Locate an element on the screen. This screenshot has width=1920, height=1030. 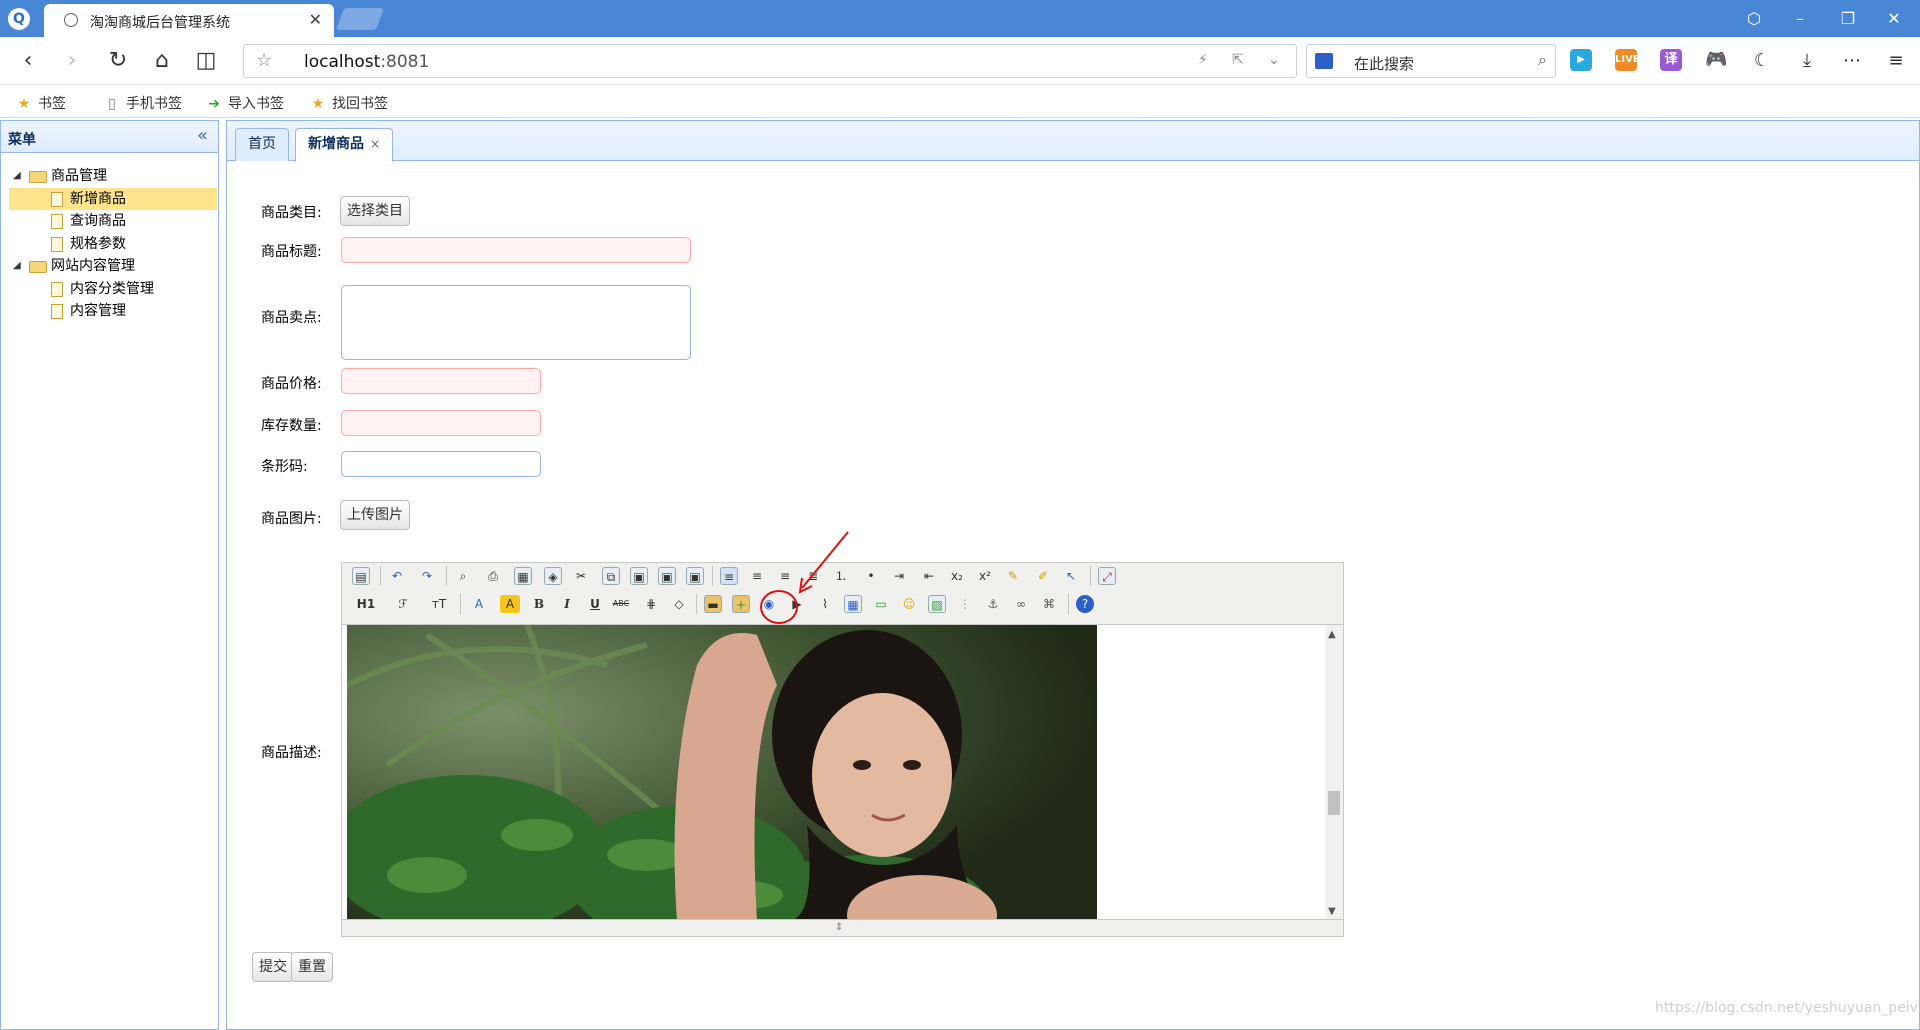
translate-icon: 译 is located at coordinates (1671, 60).